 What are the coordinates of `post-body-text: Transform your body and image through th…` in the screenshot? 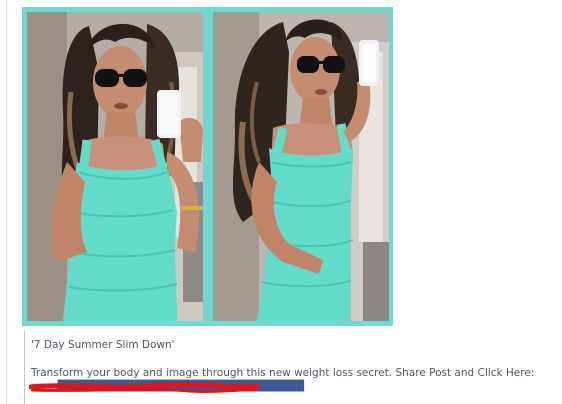 It's located at (283, 373).